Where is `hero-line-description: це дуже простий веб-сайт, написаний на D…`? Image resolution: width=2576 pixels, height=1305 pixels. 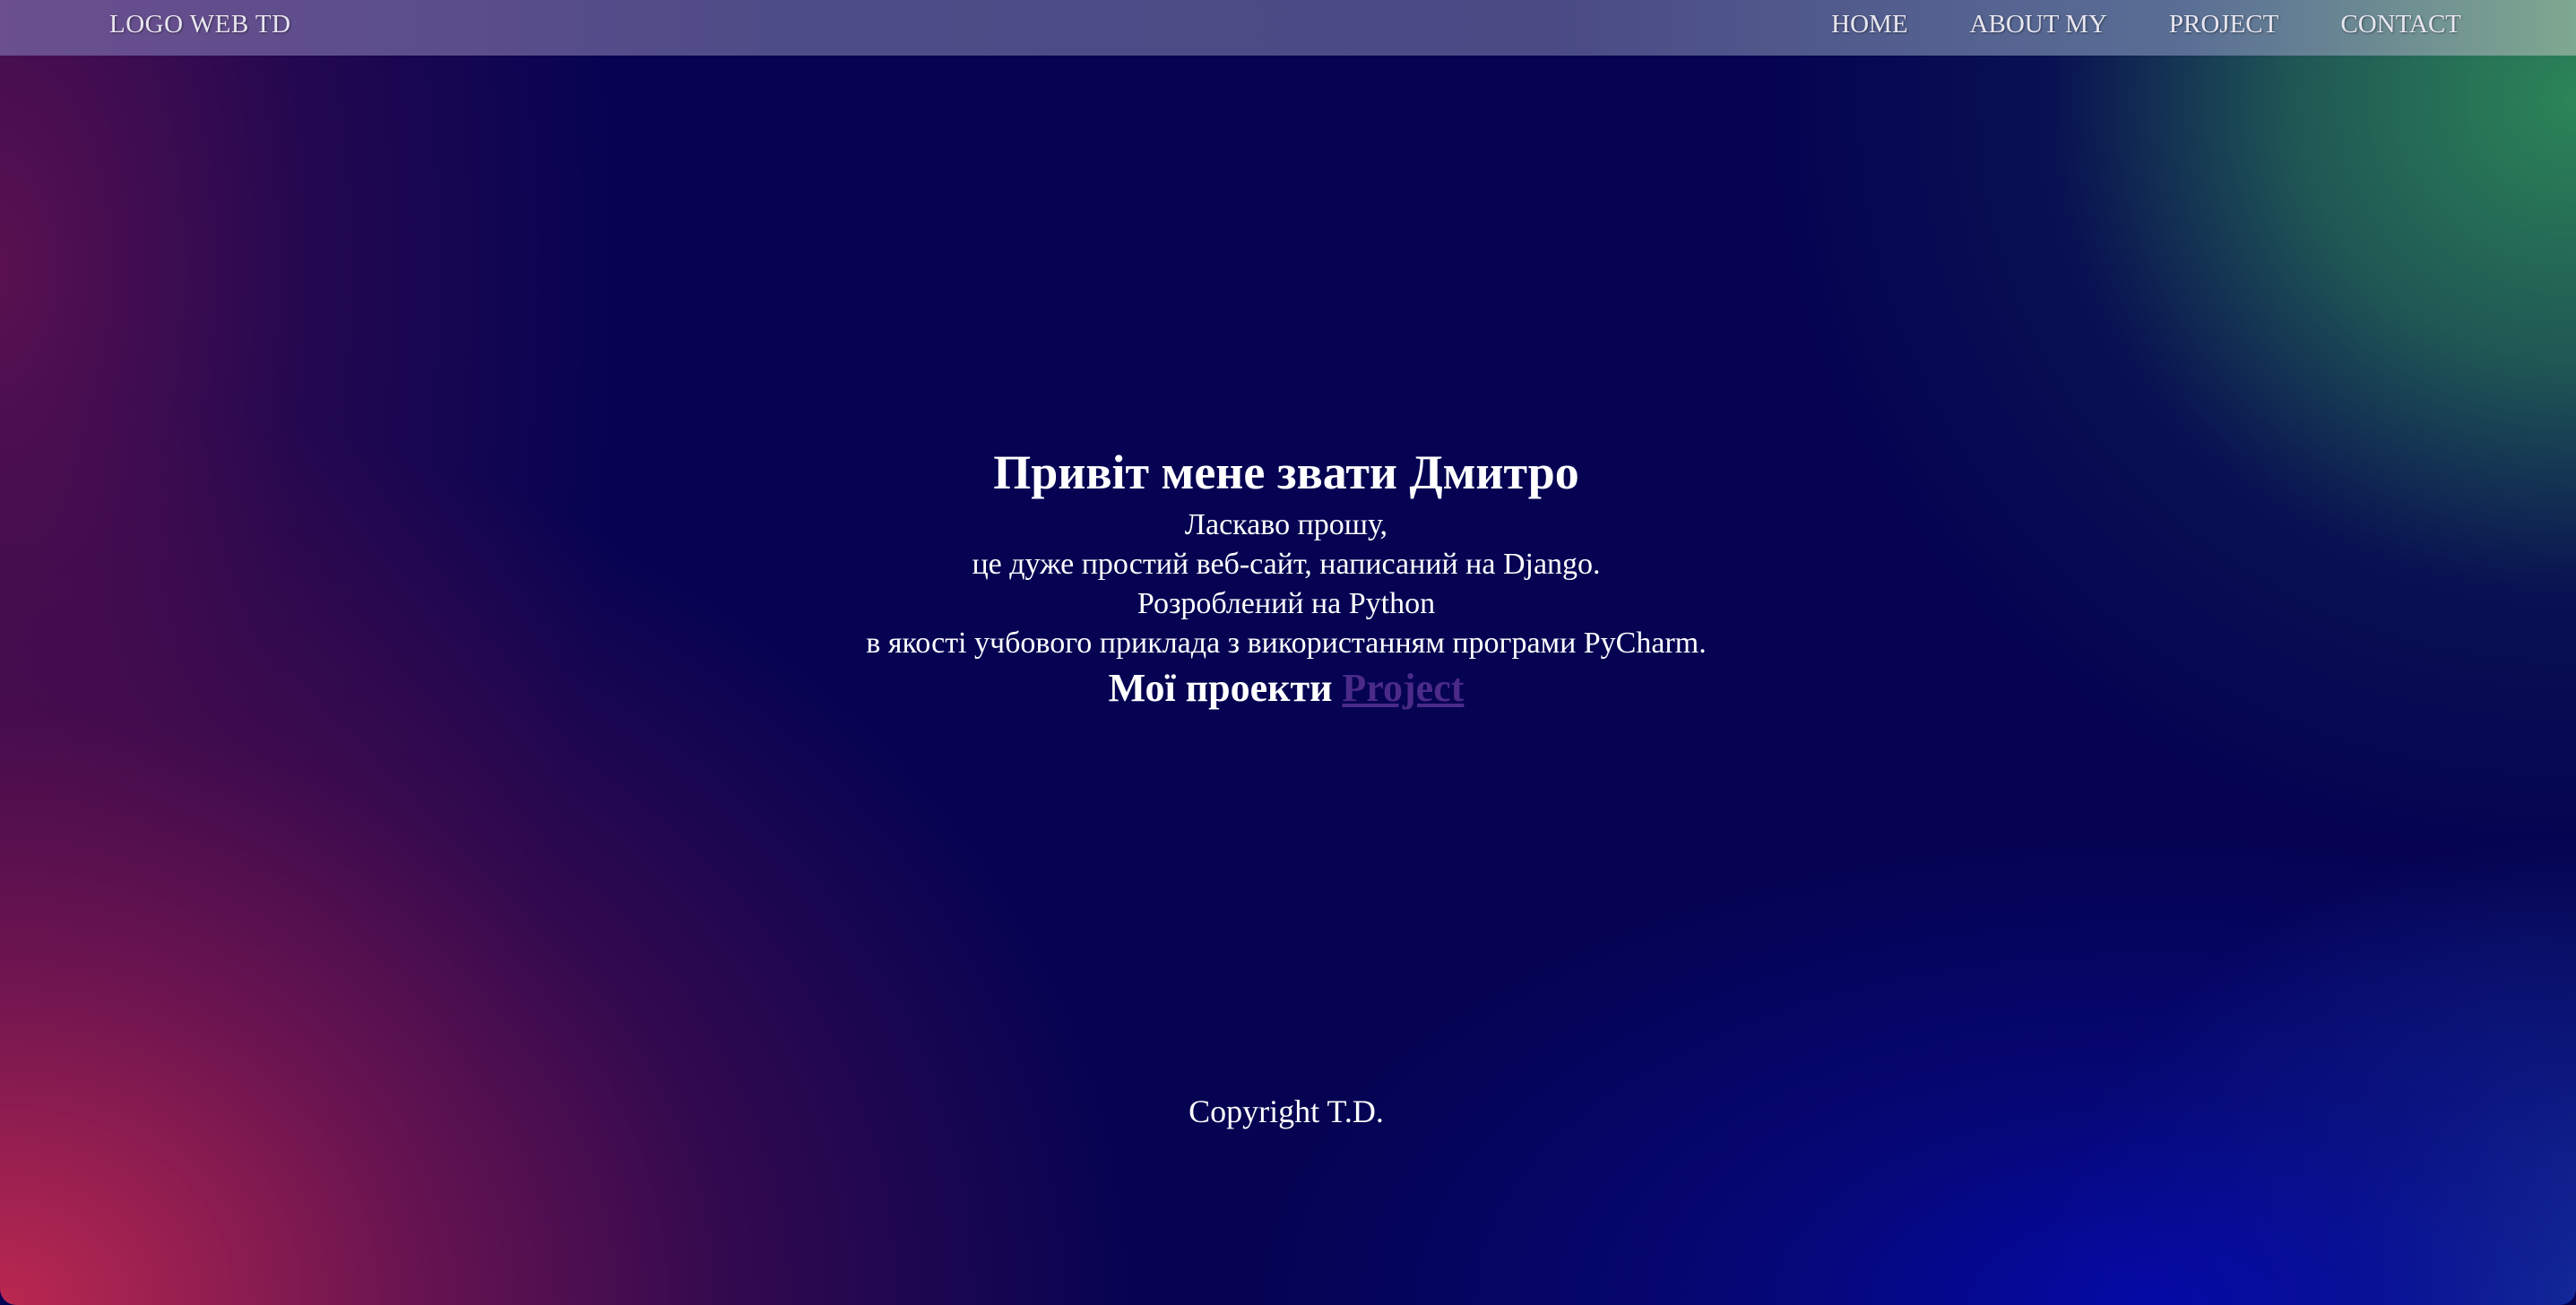
hero-line-description: це дуже простий веб-сайт, написаний на D… is located at coordinates (1286, 564).